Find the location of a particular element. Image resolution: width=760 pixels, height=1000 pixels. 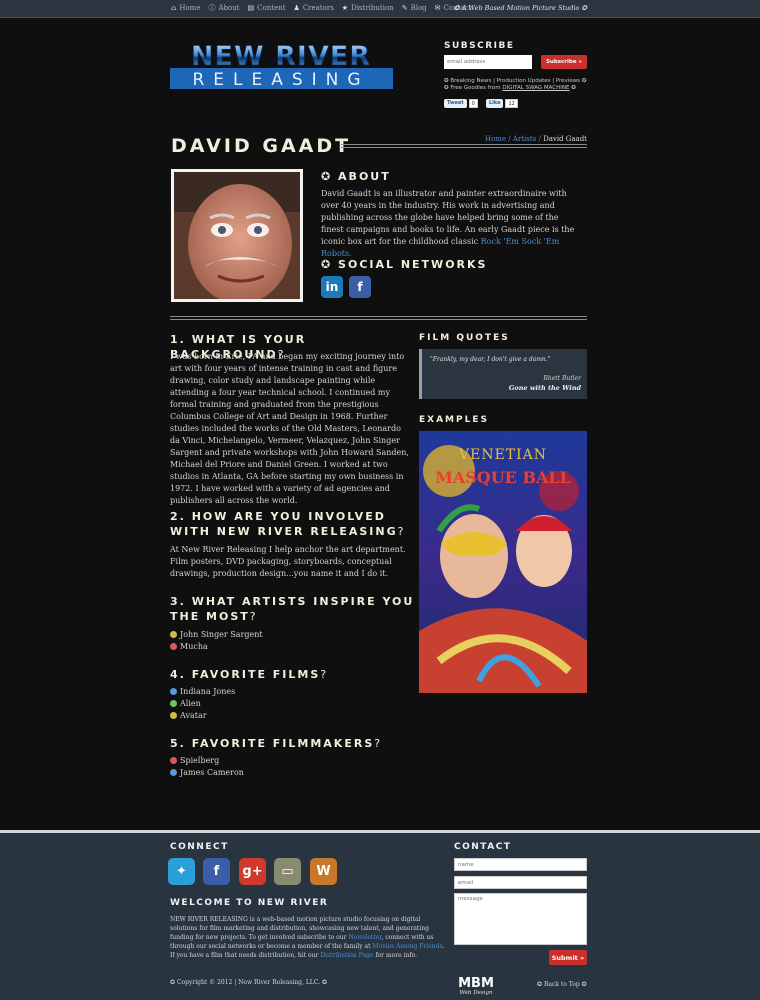

list-item-label: James Cameron is located at coordinates (212, 772).